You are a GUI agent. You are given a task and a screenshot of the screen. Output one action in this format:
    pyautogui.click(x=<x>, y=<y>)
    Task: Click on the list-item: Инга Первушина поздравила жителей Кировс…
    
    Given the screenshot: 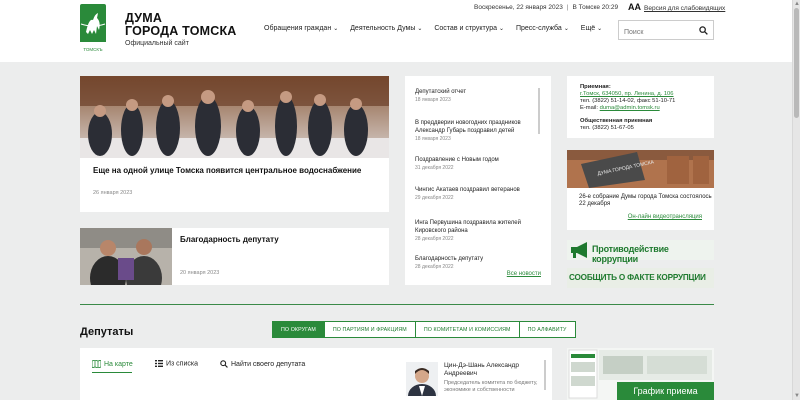 What is the action you would take?
    pyautogui.click(x=478, y=230)
    